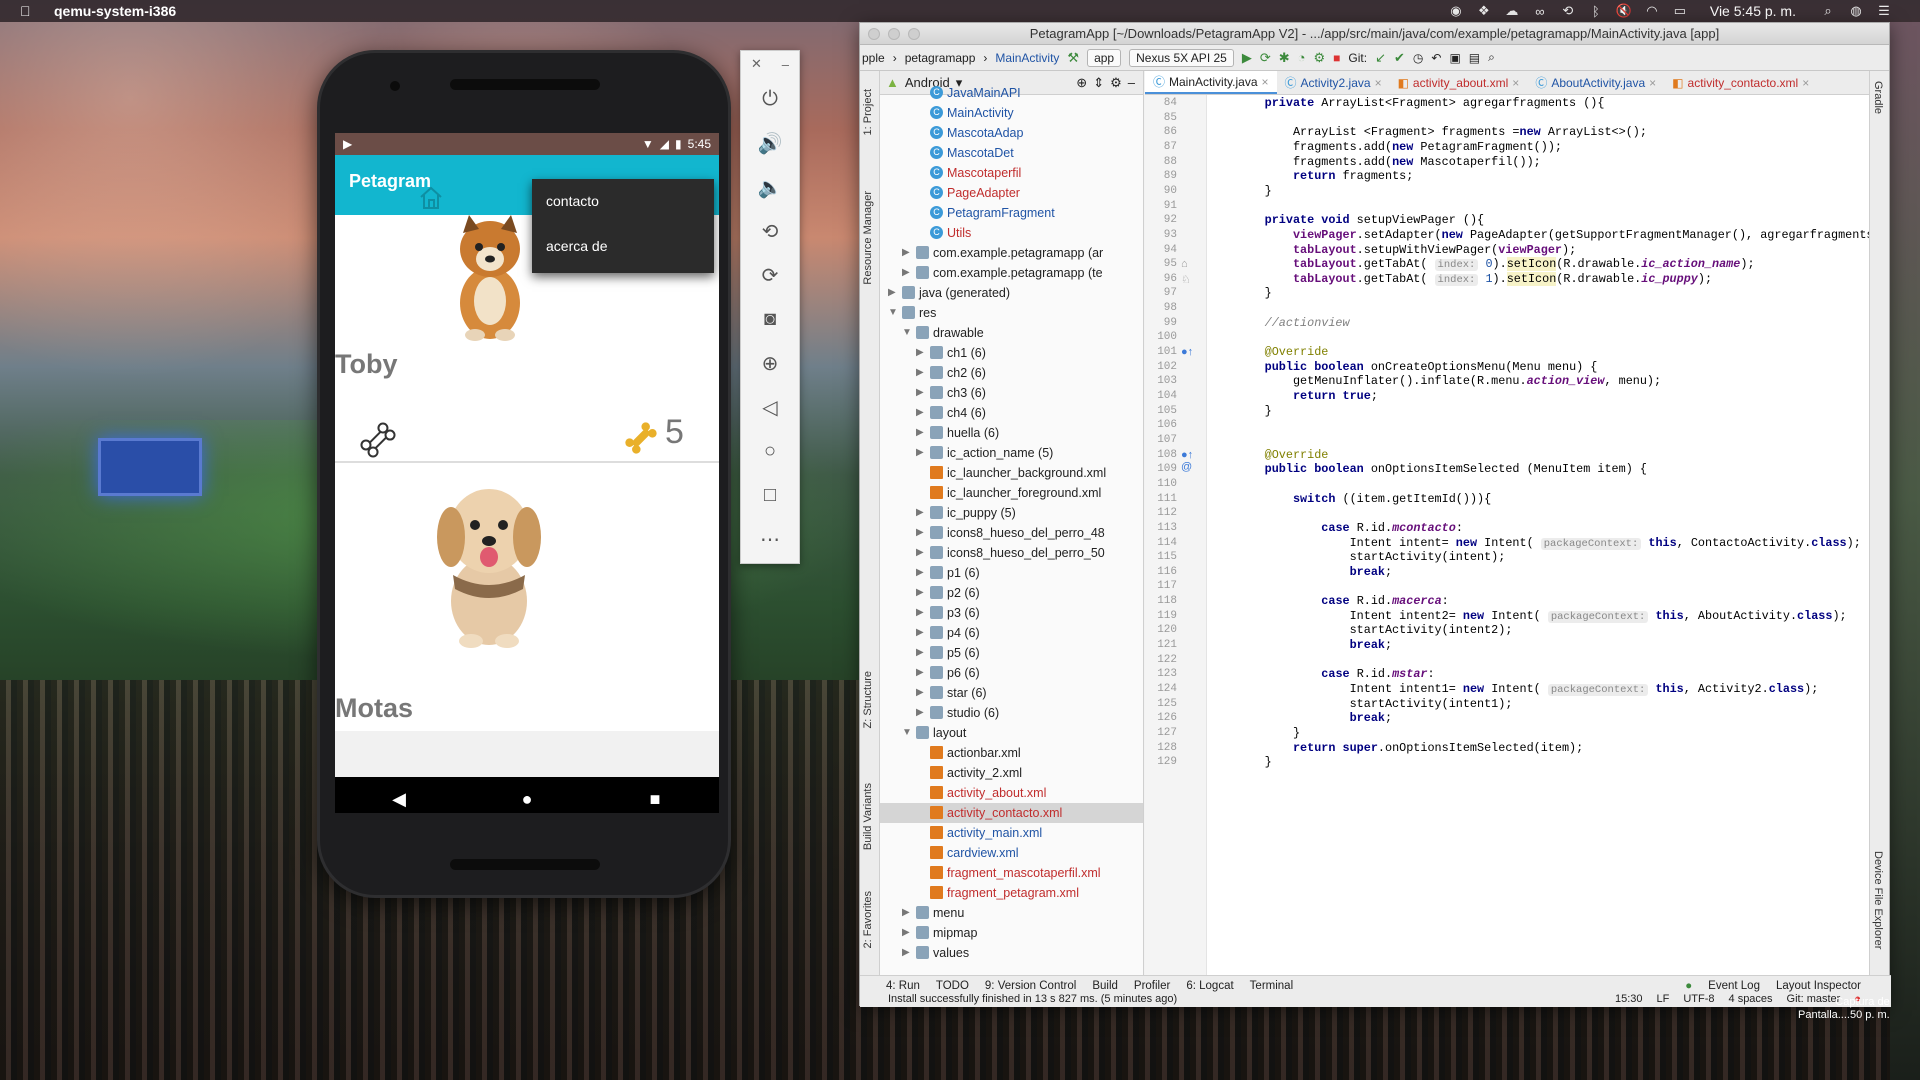 The height and width of the screenshot is (1080, 1920). What do you see at coordinates (770, 99) in the screenshot?
I see `power-icon: ⏻` at bounding box center [770, 99].